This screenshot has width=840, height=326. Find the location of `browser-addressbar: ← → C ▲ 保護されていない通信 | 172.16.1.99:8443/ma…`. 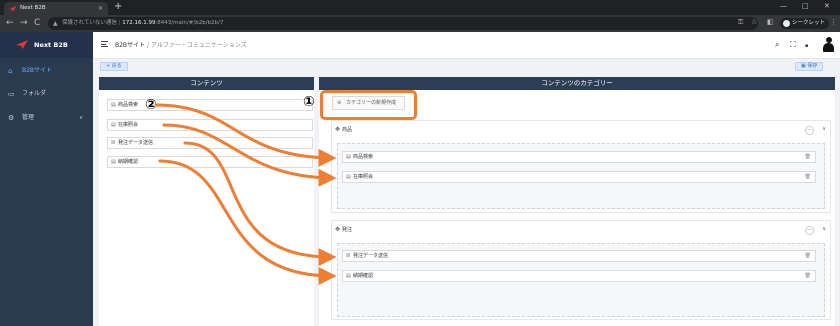

browser-addressbar: ← → C ▲ 保護されていない通信 | 172.16.1.99:8443/ma… is located at coordinates (420, 23).